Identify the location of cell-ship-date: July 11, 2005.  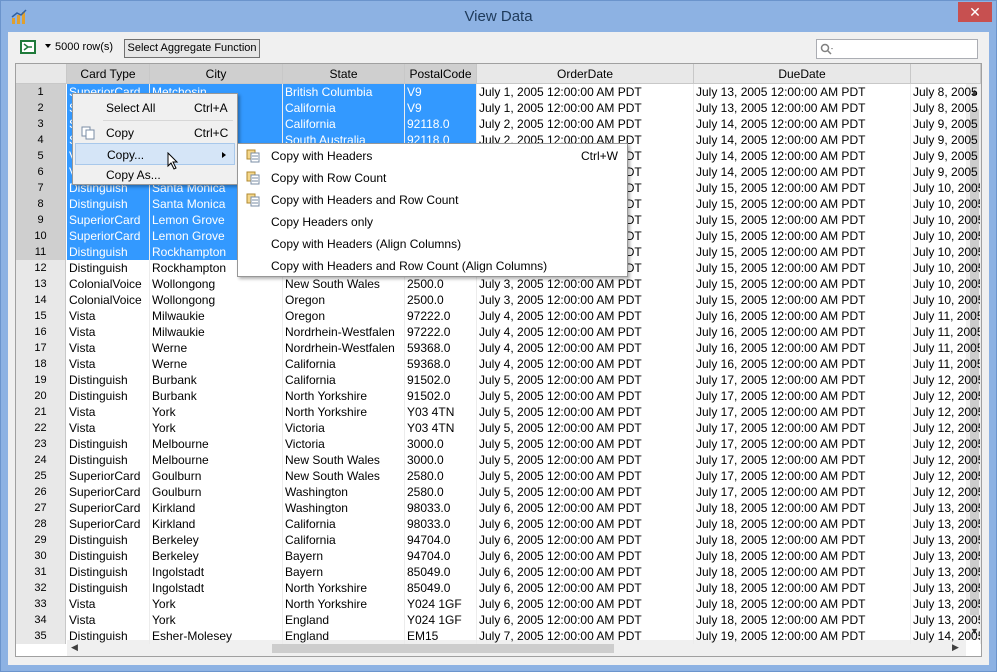
(946, 348).